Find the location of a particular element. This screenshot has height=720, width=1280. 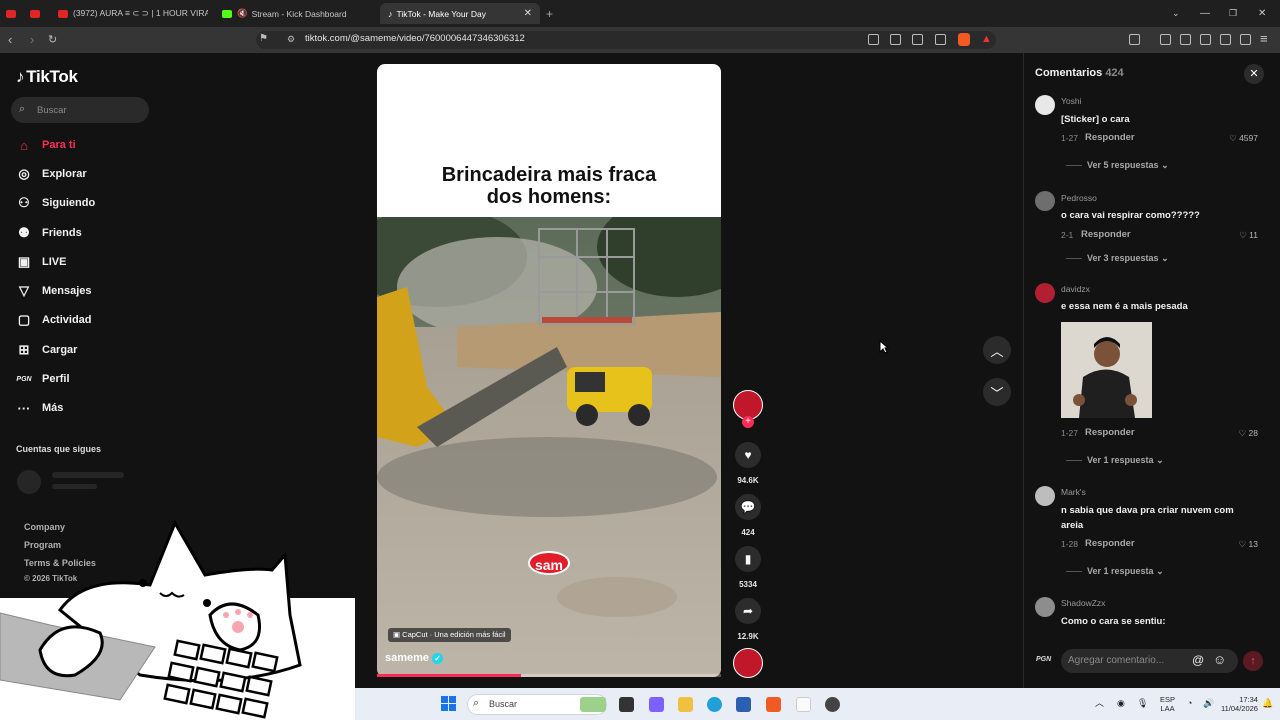

clock: 17:34 11/04/2026 is located at coordinates (1239, 704).